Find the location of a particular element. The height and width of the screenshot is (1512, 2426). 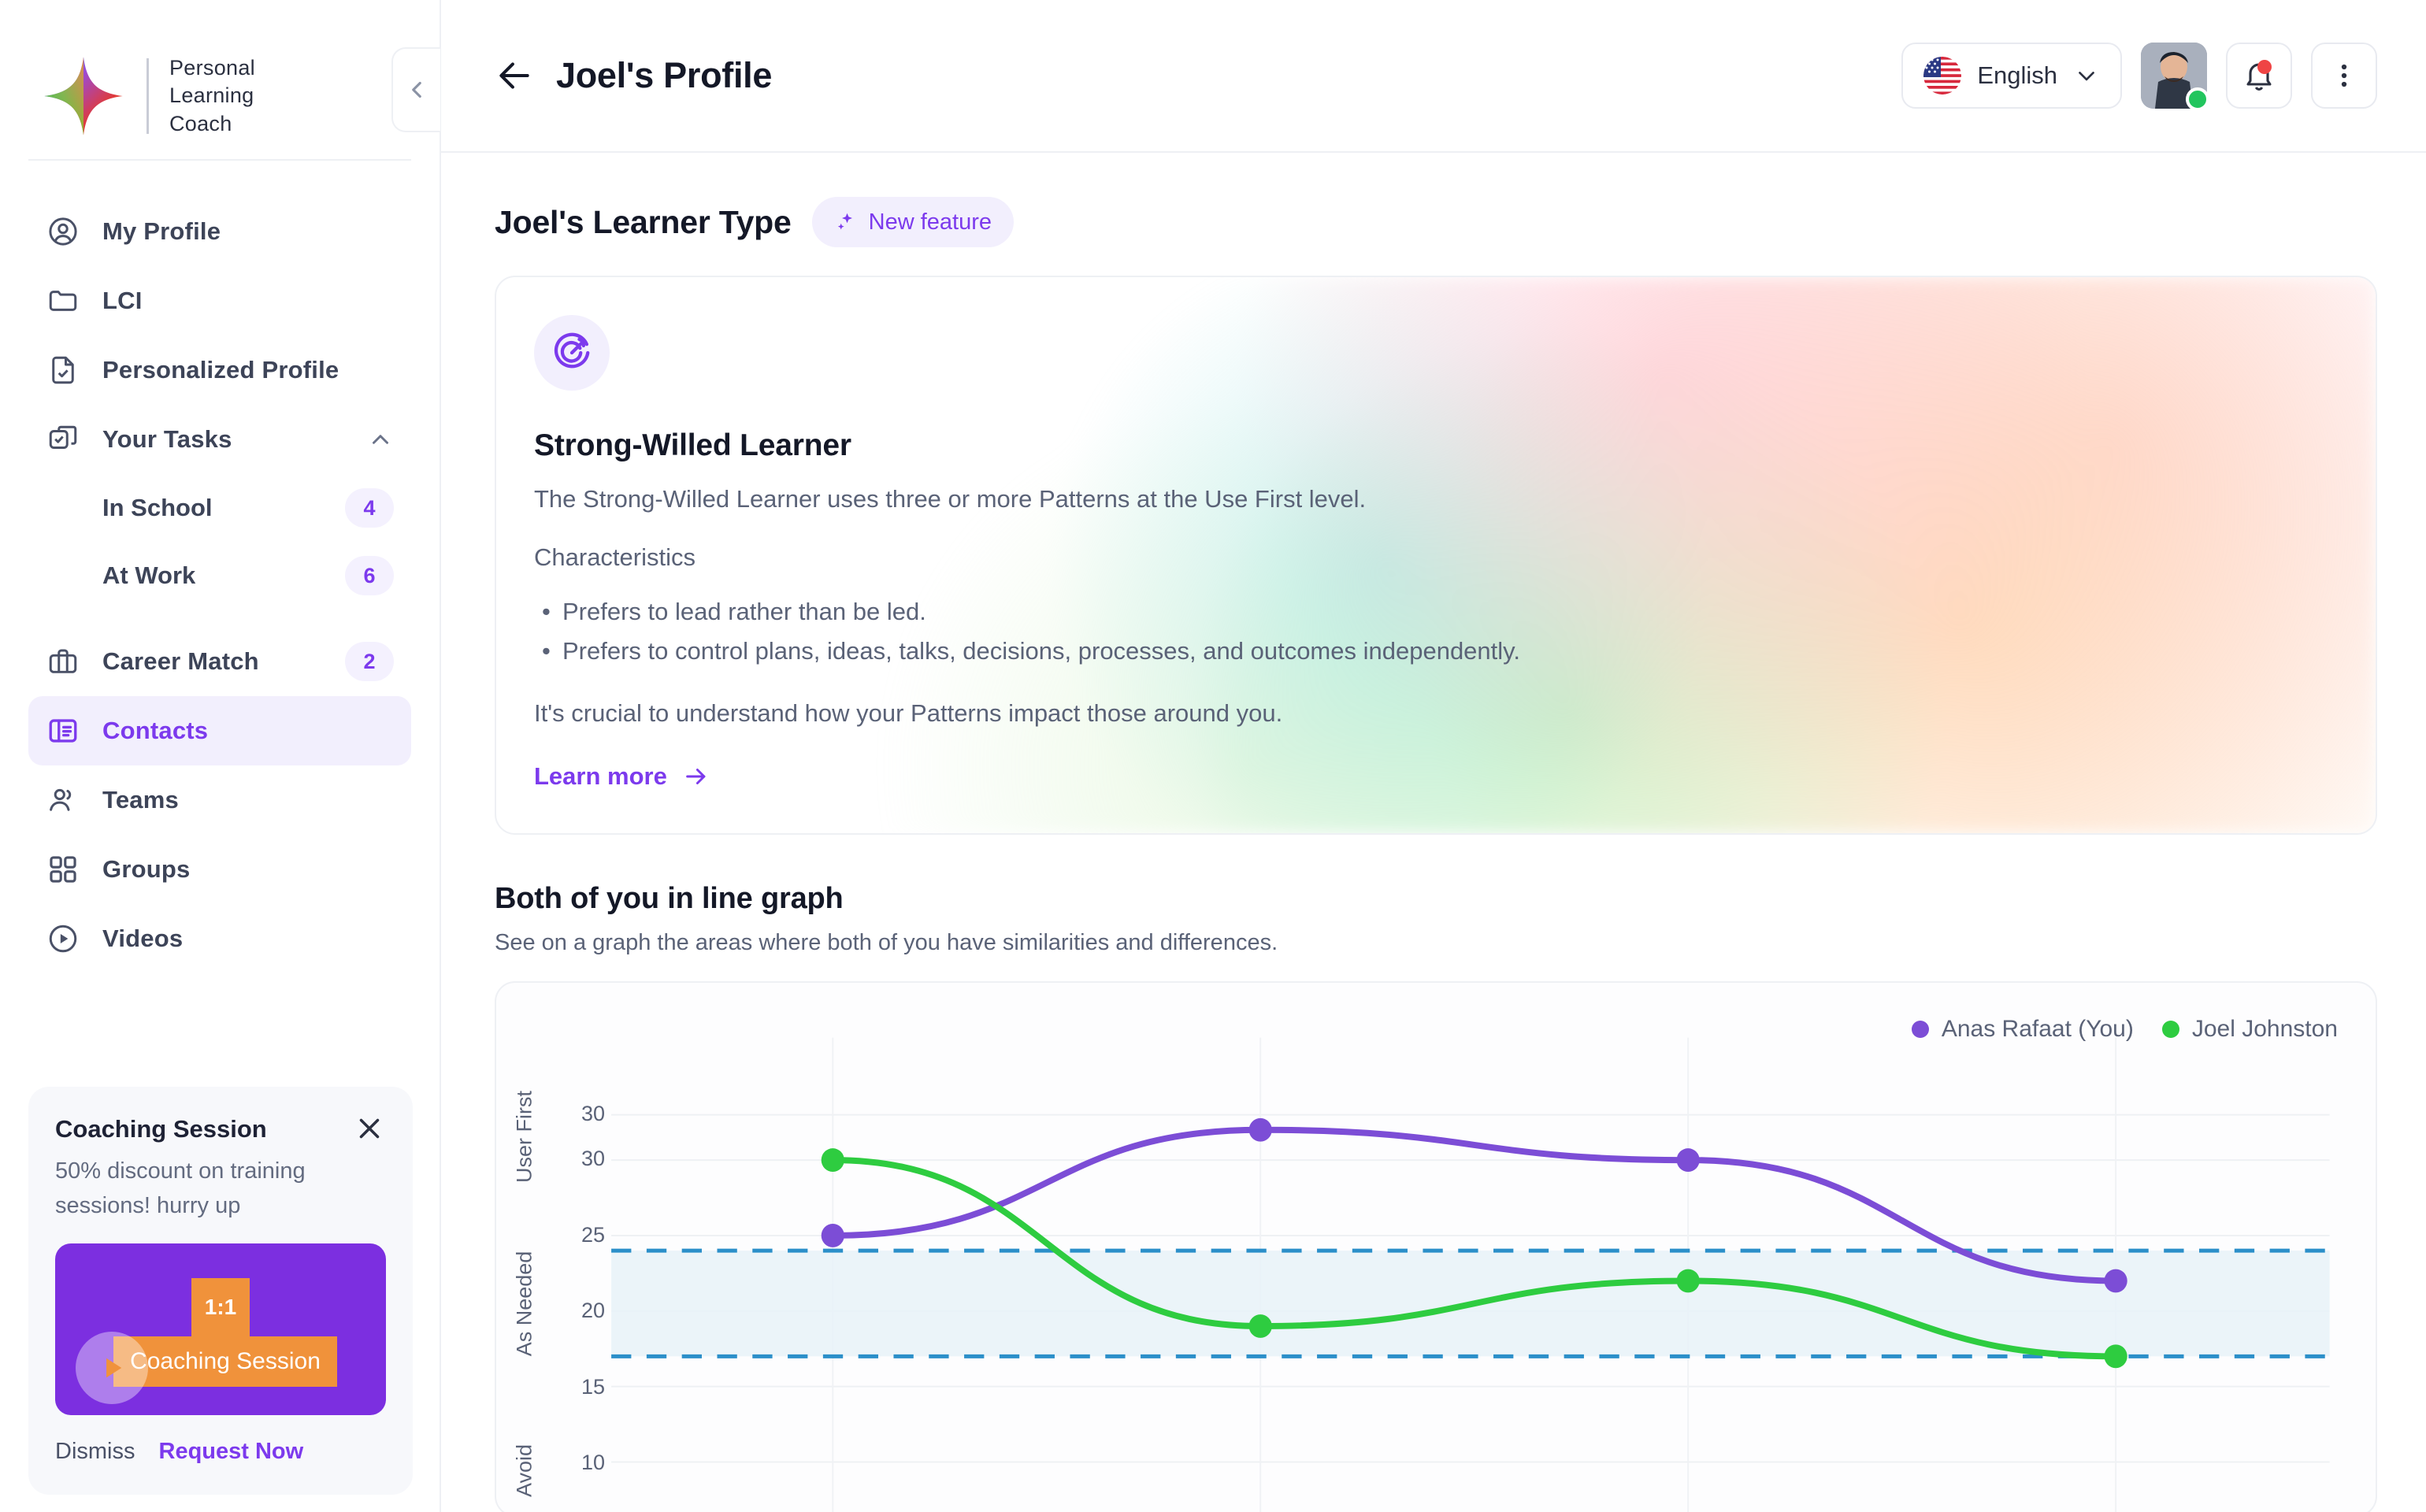

sidebar-item-label: Personalized Profile is located at coordinates (220, 370).